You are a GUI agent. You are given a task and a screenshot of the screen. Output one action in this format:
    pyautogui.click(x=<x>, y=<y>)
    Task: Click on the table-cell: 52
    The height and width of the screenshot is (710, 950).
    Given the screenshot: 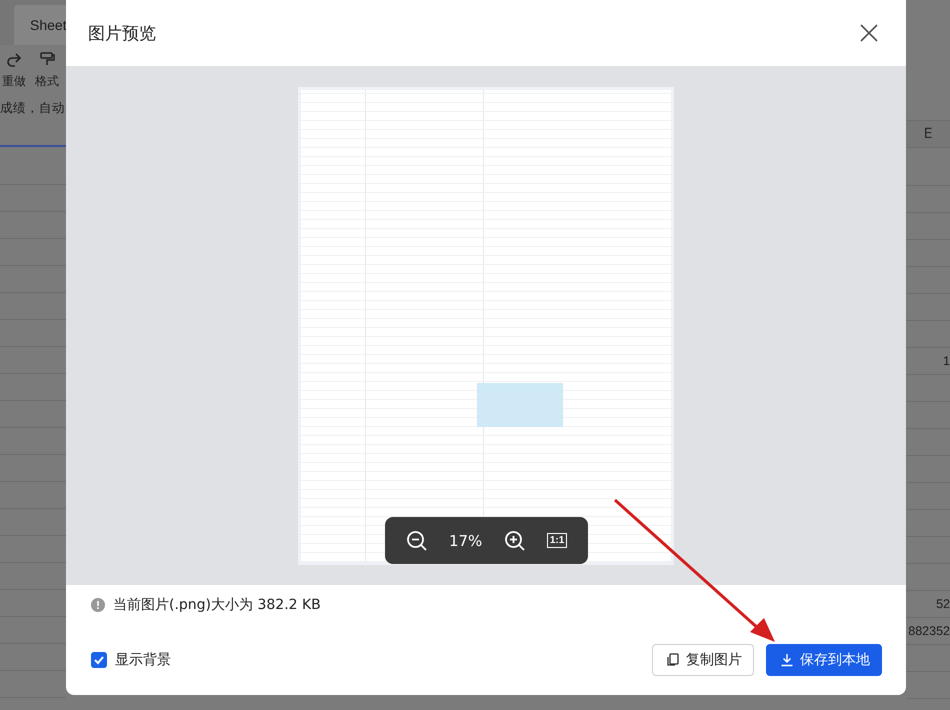 What is the action you would take?
    pyautogui.click(x=943, y=604)
    